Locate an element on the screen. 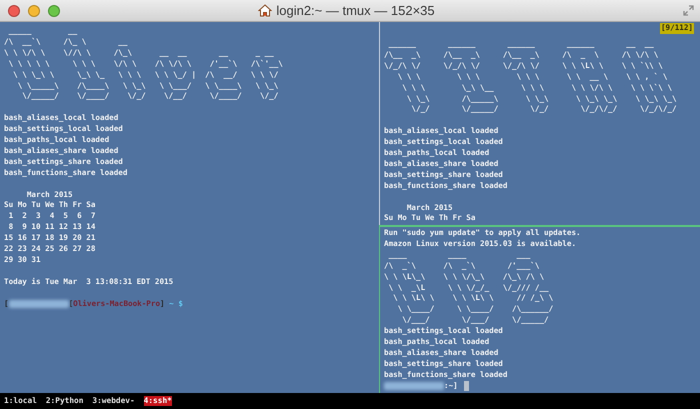 The image size is (700, 409). zoom-button is located at coordinates (54, 10).